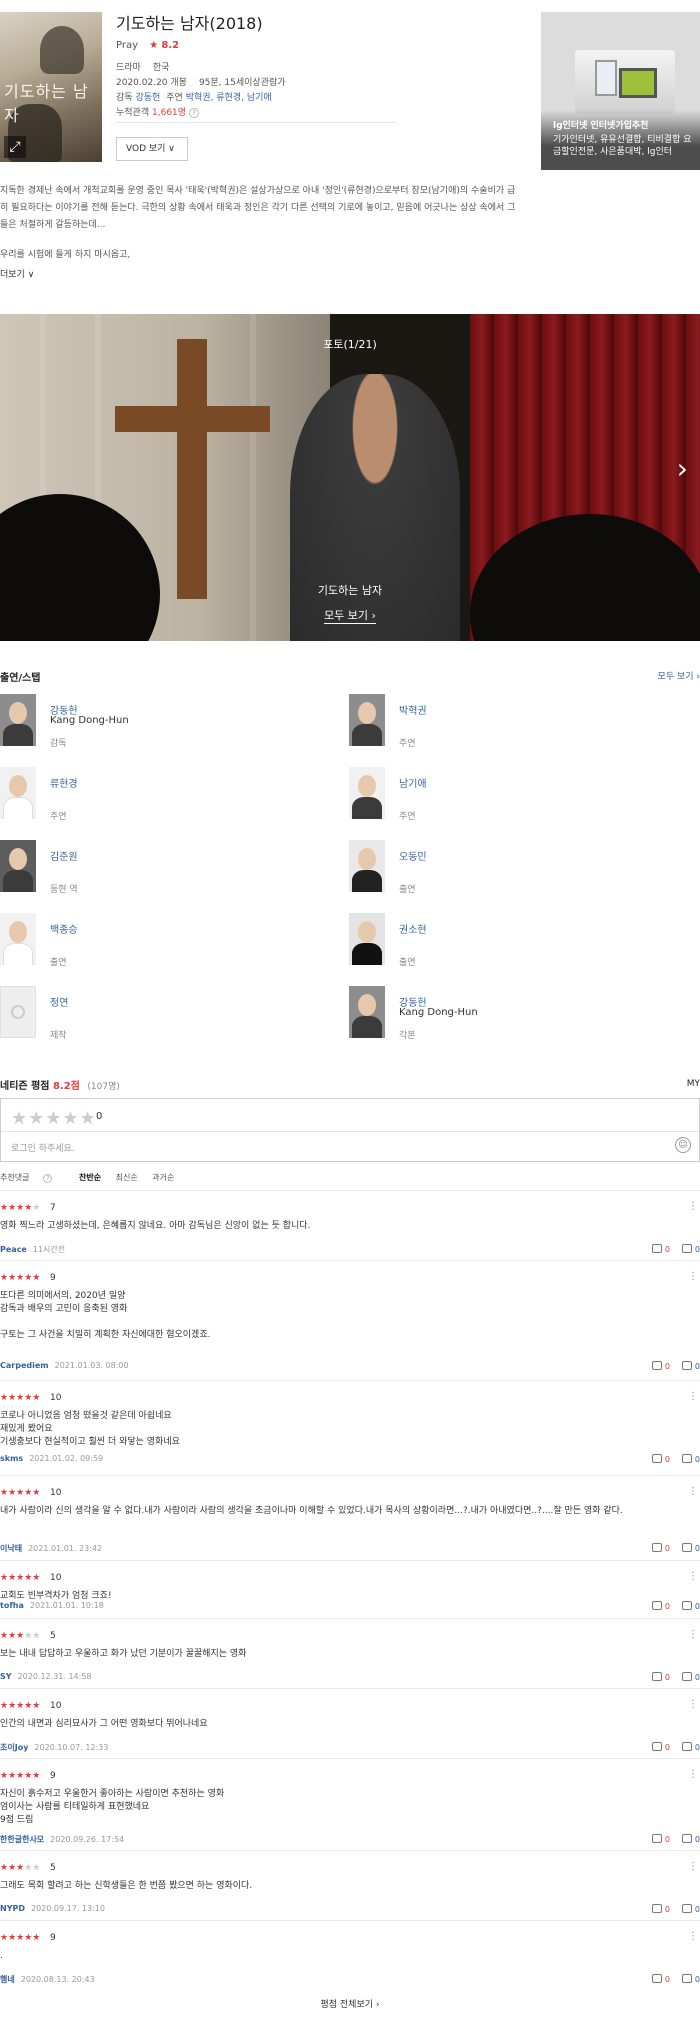 The height and width of the screenshot is (2023, 700). Describe the element at coordinates (170, 722) in the screenshot. I see `cast-item: 강동헌 Kang Dong-Hun 감독` at that location.